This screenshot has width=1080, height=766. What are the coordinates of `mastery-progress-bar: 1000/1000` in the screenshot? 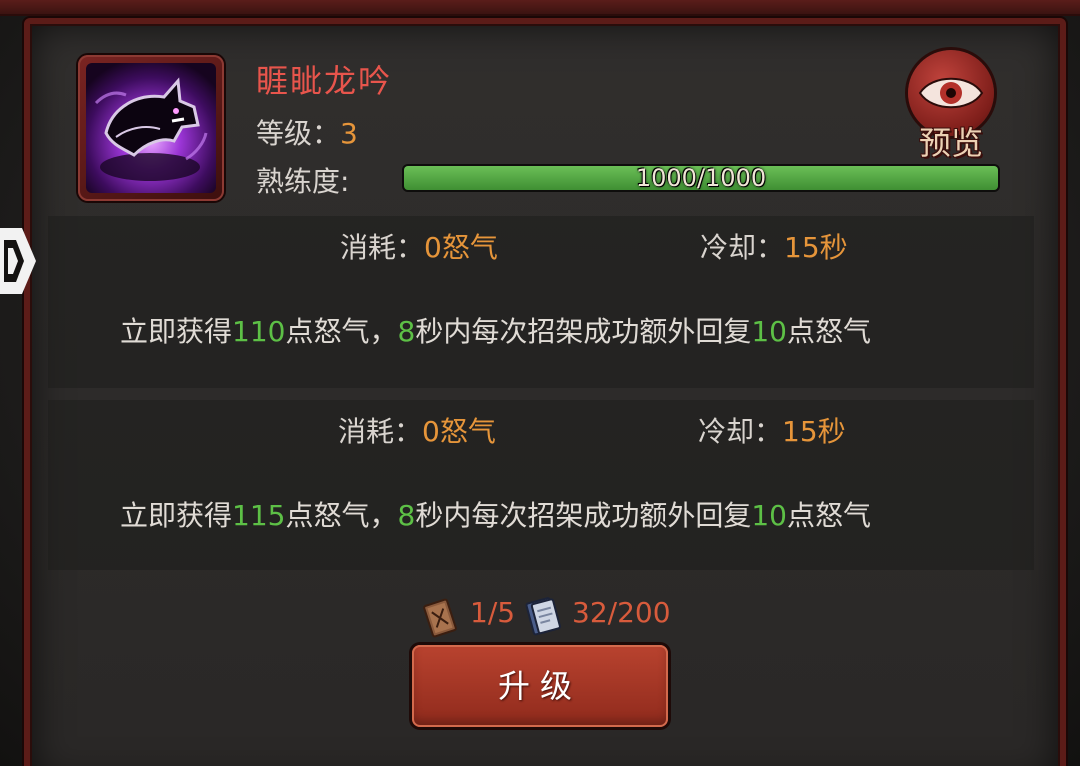 It's located at (701, 178).